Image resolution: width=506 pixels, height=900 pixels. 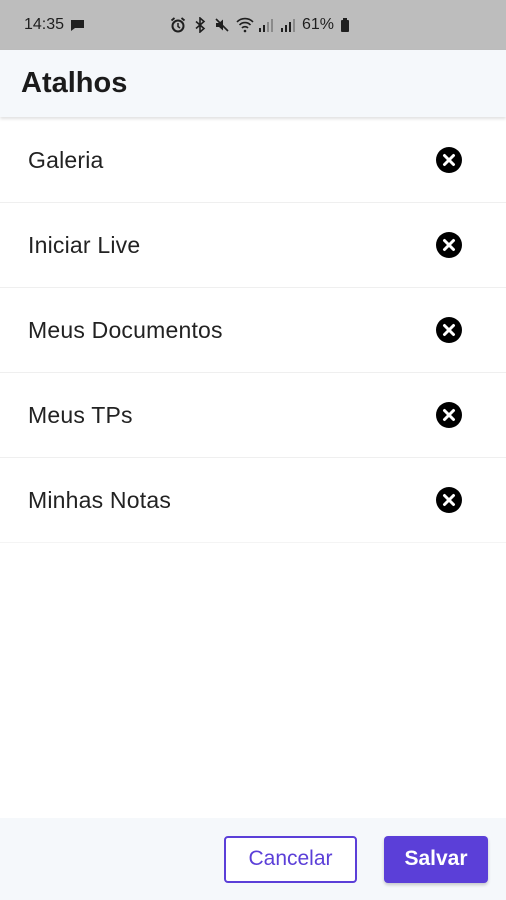 I want to click on shortcut-label: Meus TPs, so click(x=80, y=414).